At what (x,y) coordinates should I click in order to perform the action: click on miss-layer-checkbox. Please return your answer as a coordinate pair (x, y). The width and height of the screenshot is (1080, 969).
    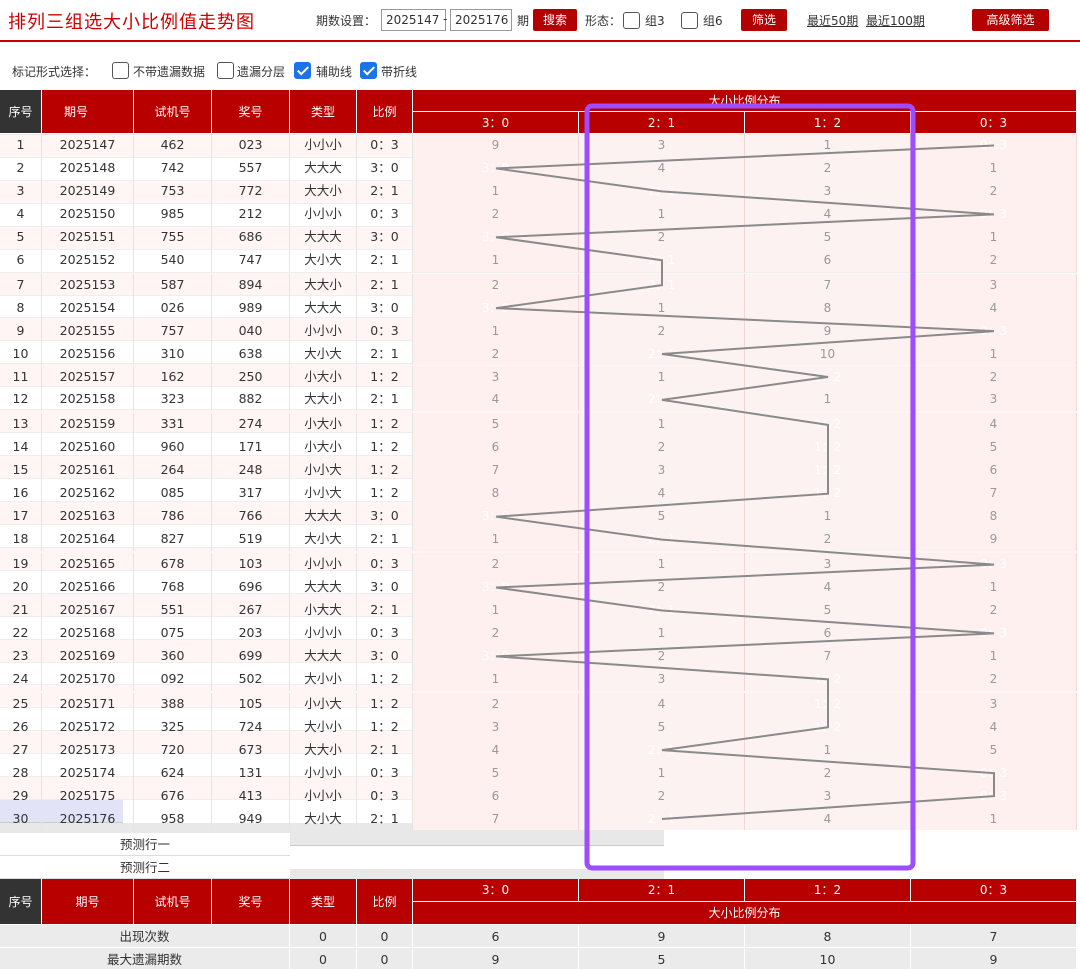
    Looking at the image, I should click on (225, 70).